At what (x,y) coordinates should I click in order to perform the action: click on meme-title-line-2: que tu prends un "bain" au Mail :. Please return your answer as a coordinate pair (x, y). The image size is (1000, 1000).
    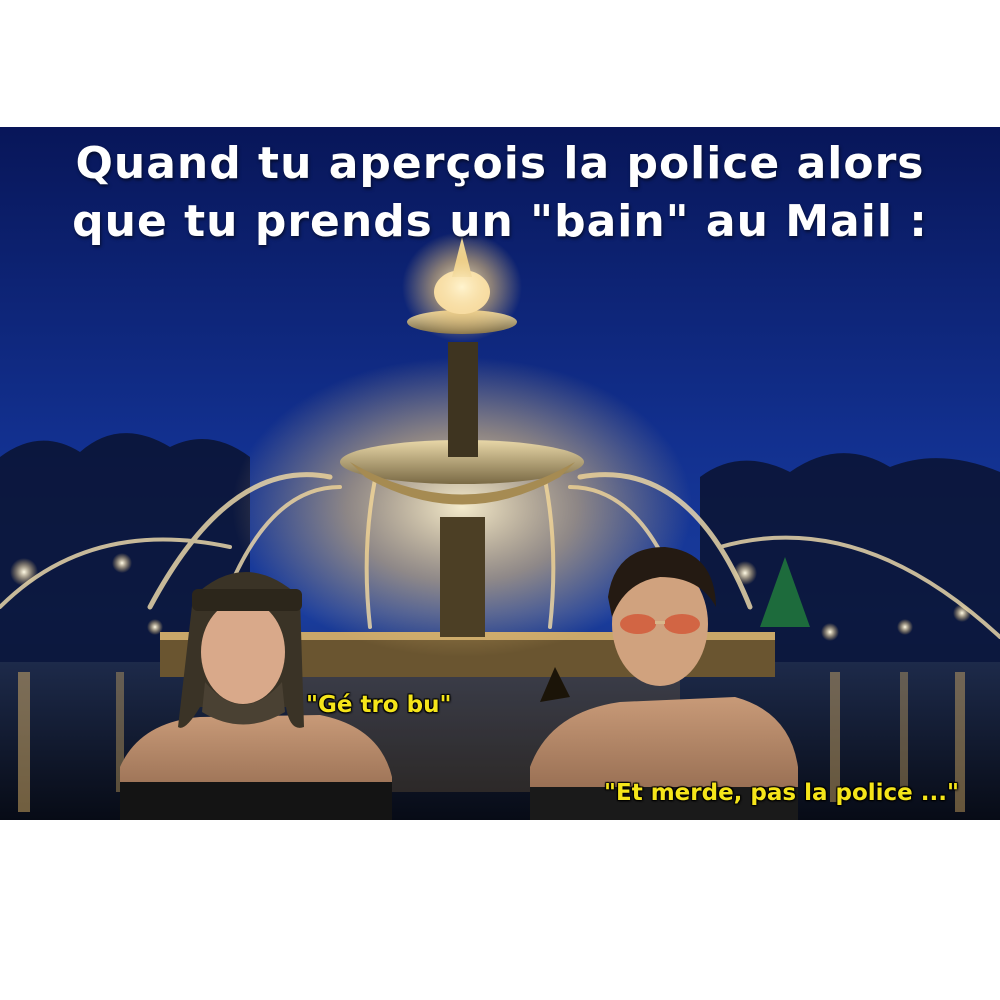
    Looking at the image, I should click on (500, 221).